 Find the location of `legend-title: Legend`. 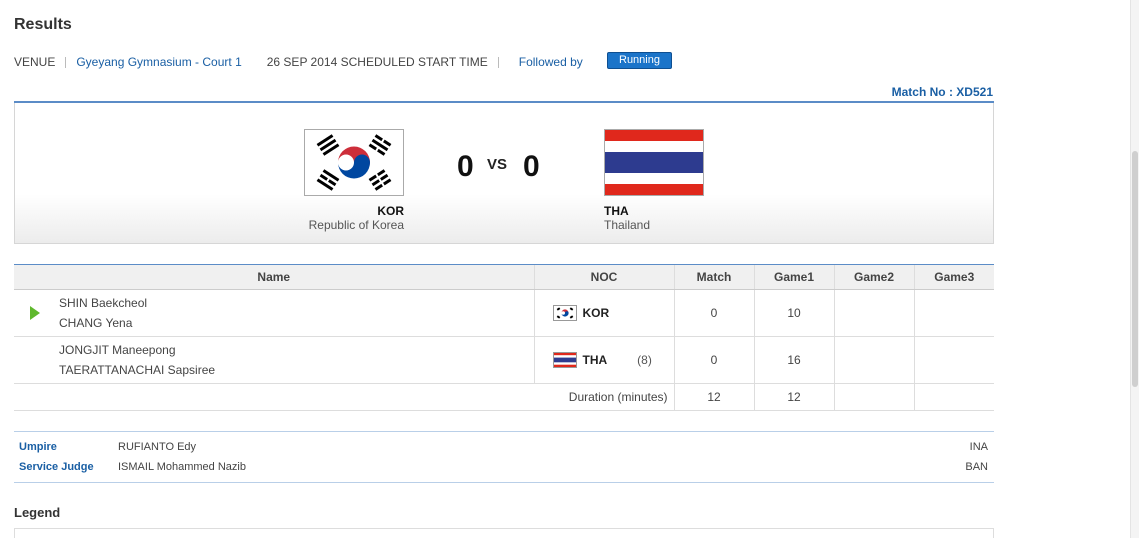

legend-title: Legend is located at coordinates (37, 512).